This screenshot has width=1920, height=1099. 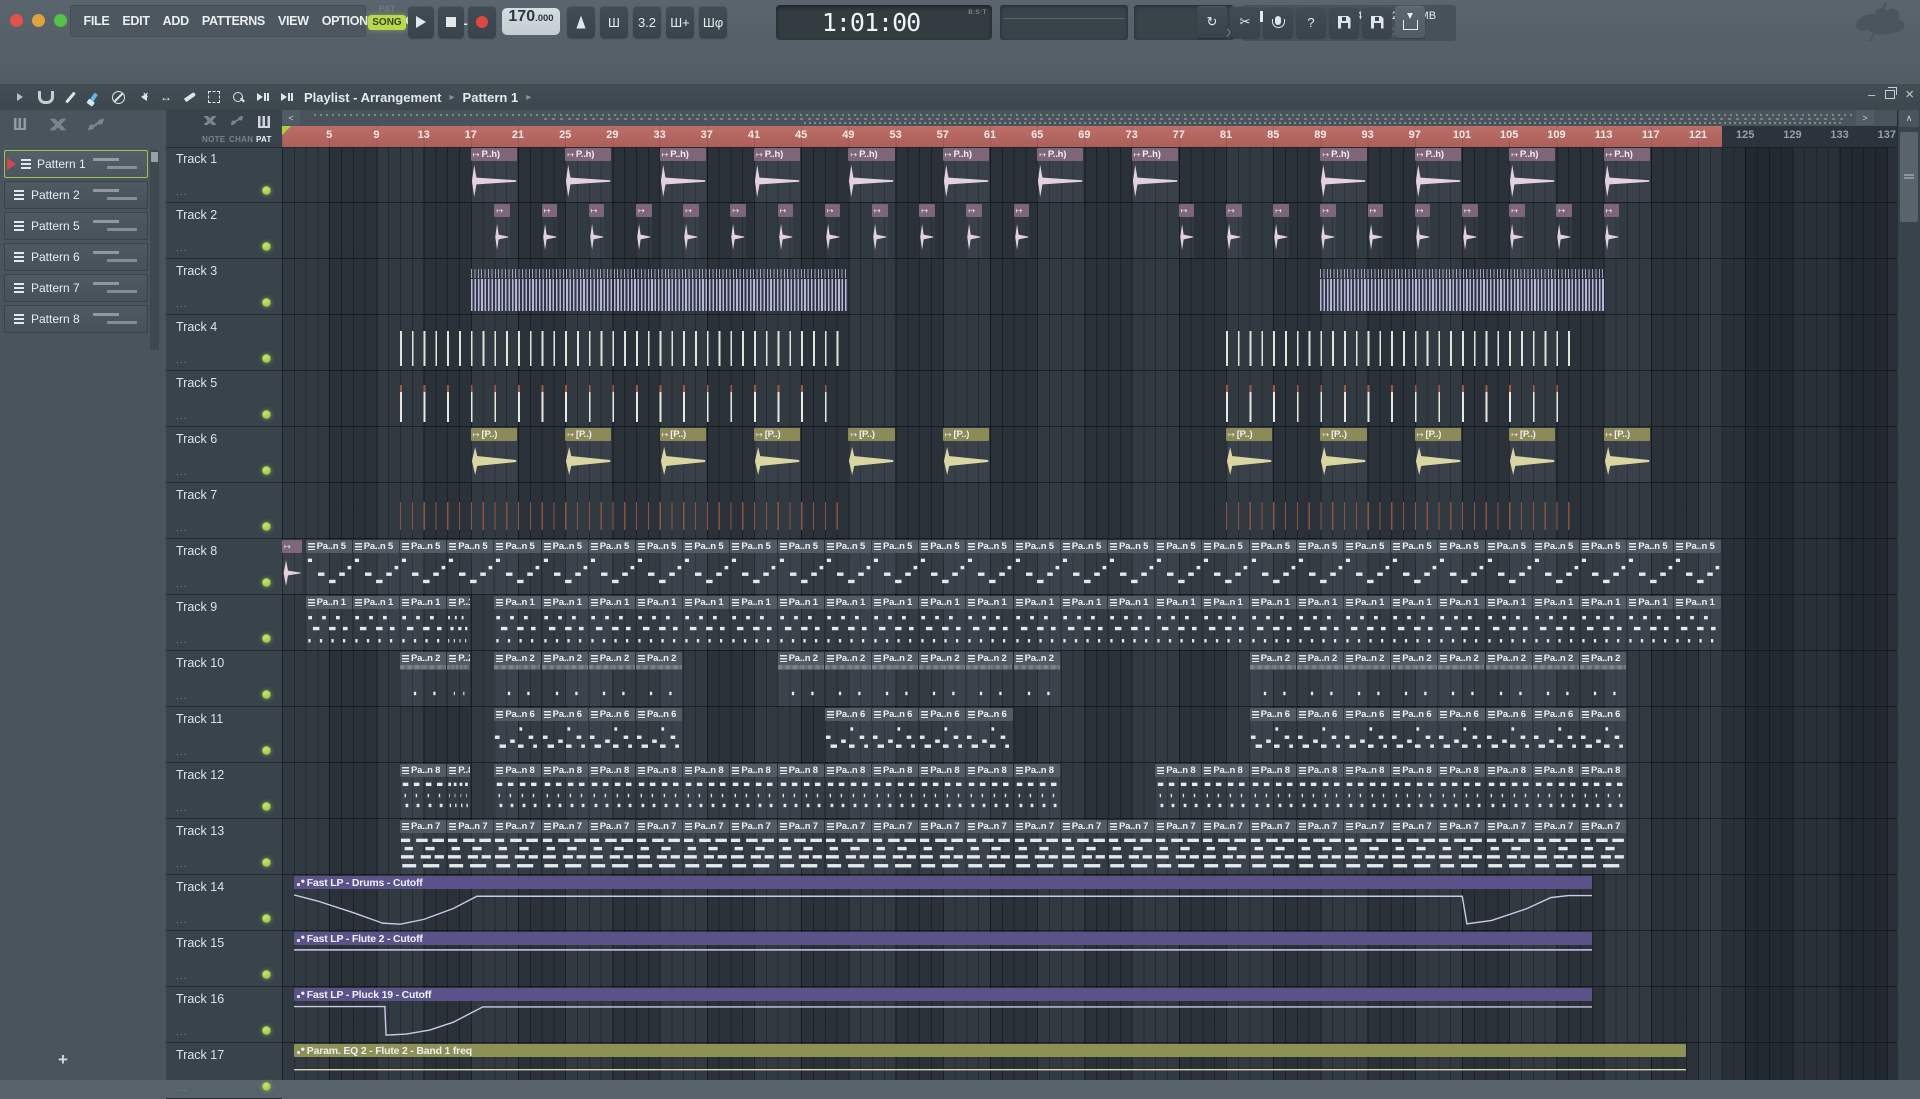 What do you see at coordinates (1871, 94) in the screenshot?
I see `minimize-button: –` at bounding box center [1871, 94].